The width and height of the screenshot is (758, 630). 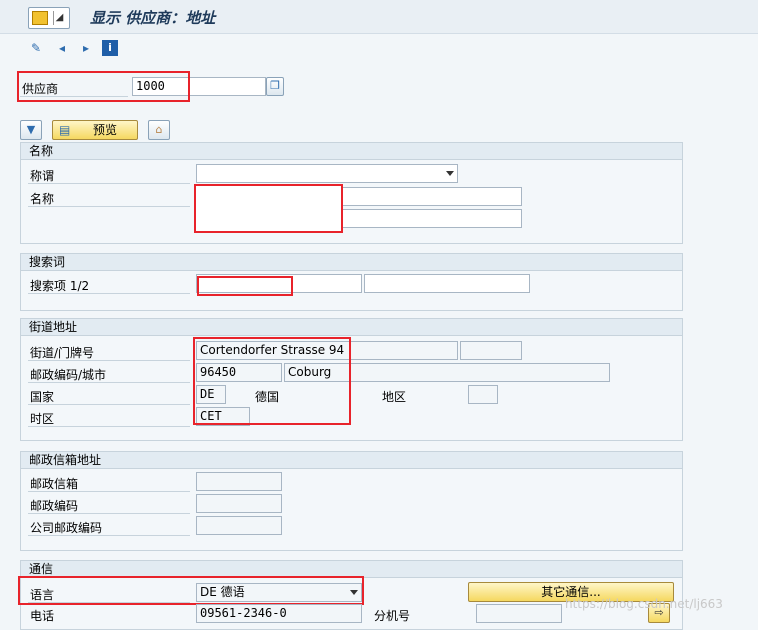 What do you see at coordinates (60, 286) in the screenshot?
I see `search-term-label: 搜索项 1/2` at bounding box center [60, 286].